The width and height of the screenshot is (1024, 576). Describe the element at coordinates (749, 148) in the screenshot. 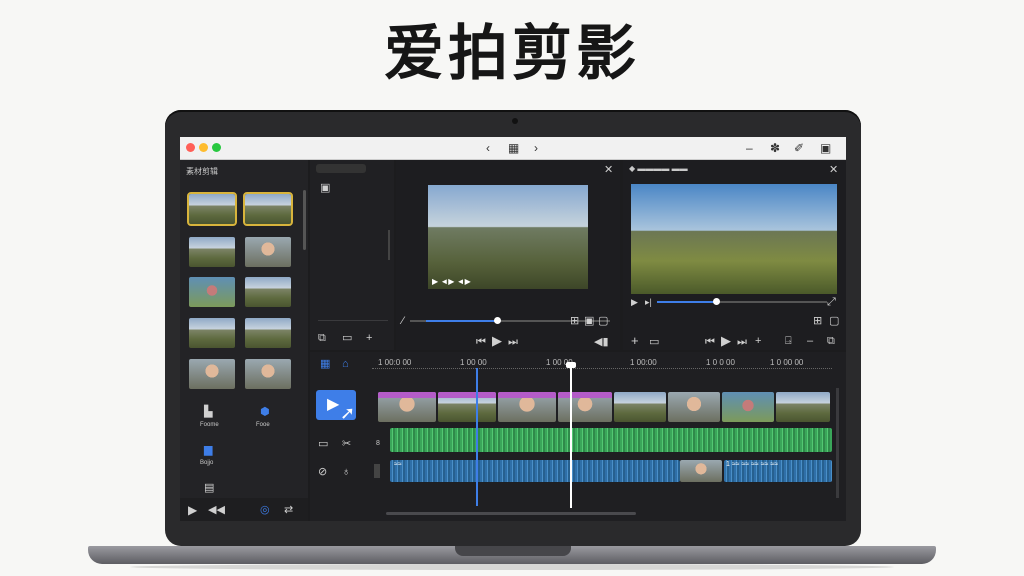

I see `minus-icon: –` at that location.